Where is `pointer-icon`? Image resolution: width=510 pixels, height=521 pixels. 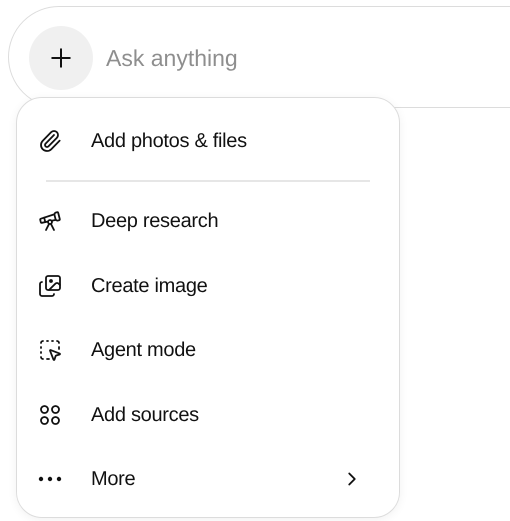 pointer-icon is located at coordinates (50, 350).